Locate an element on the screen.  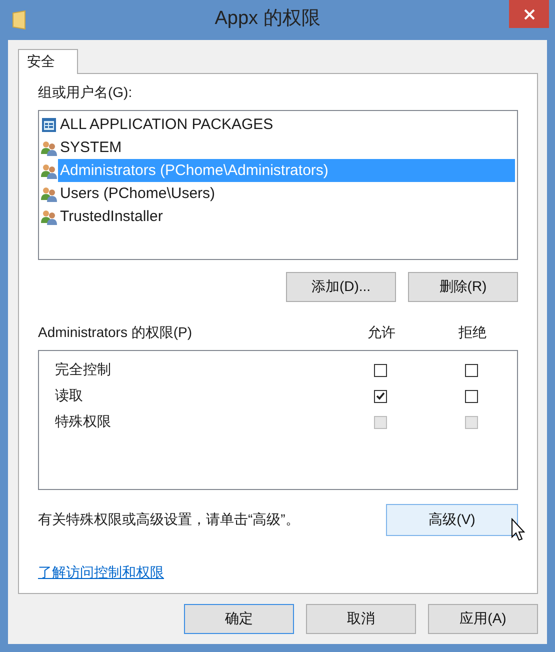
list-item: TrustedInstaller is located at coordinates (286, 216).